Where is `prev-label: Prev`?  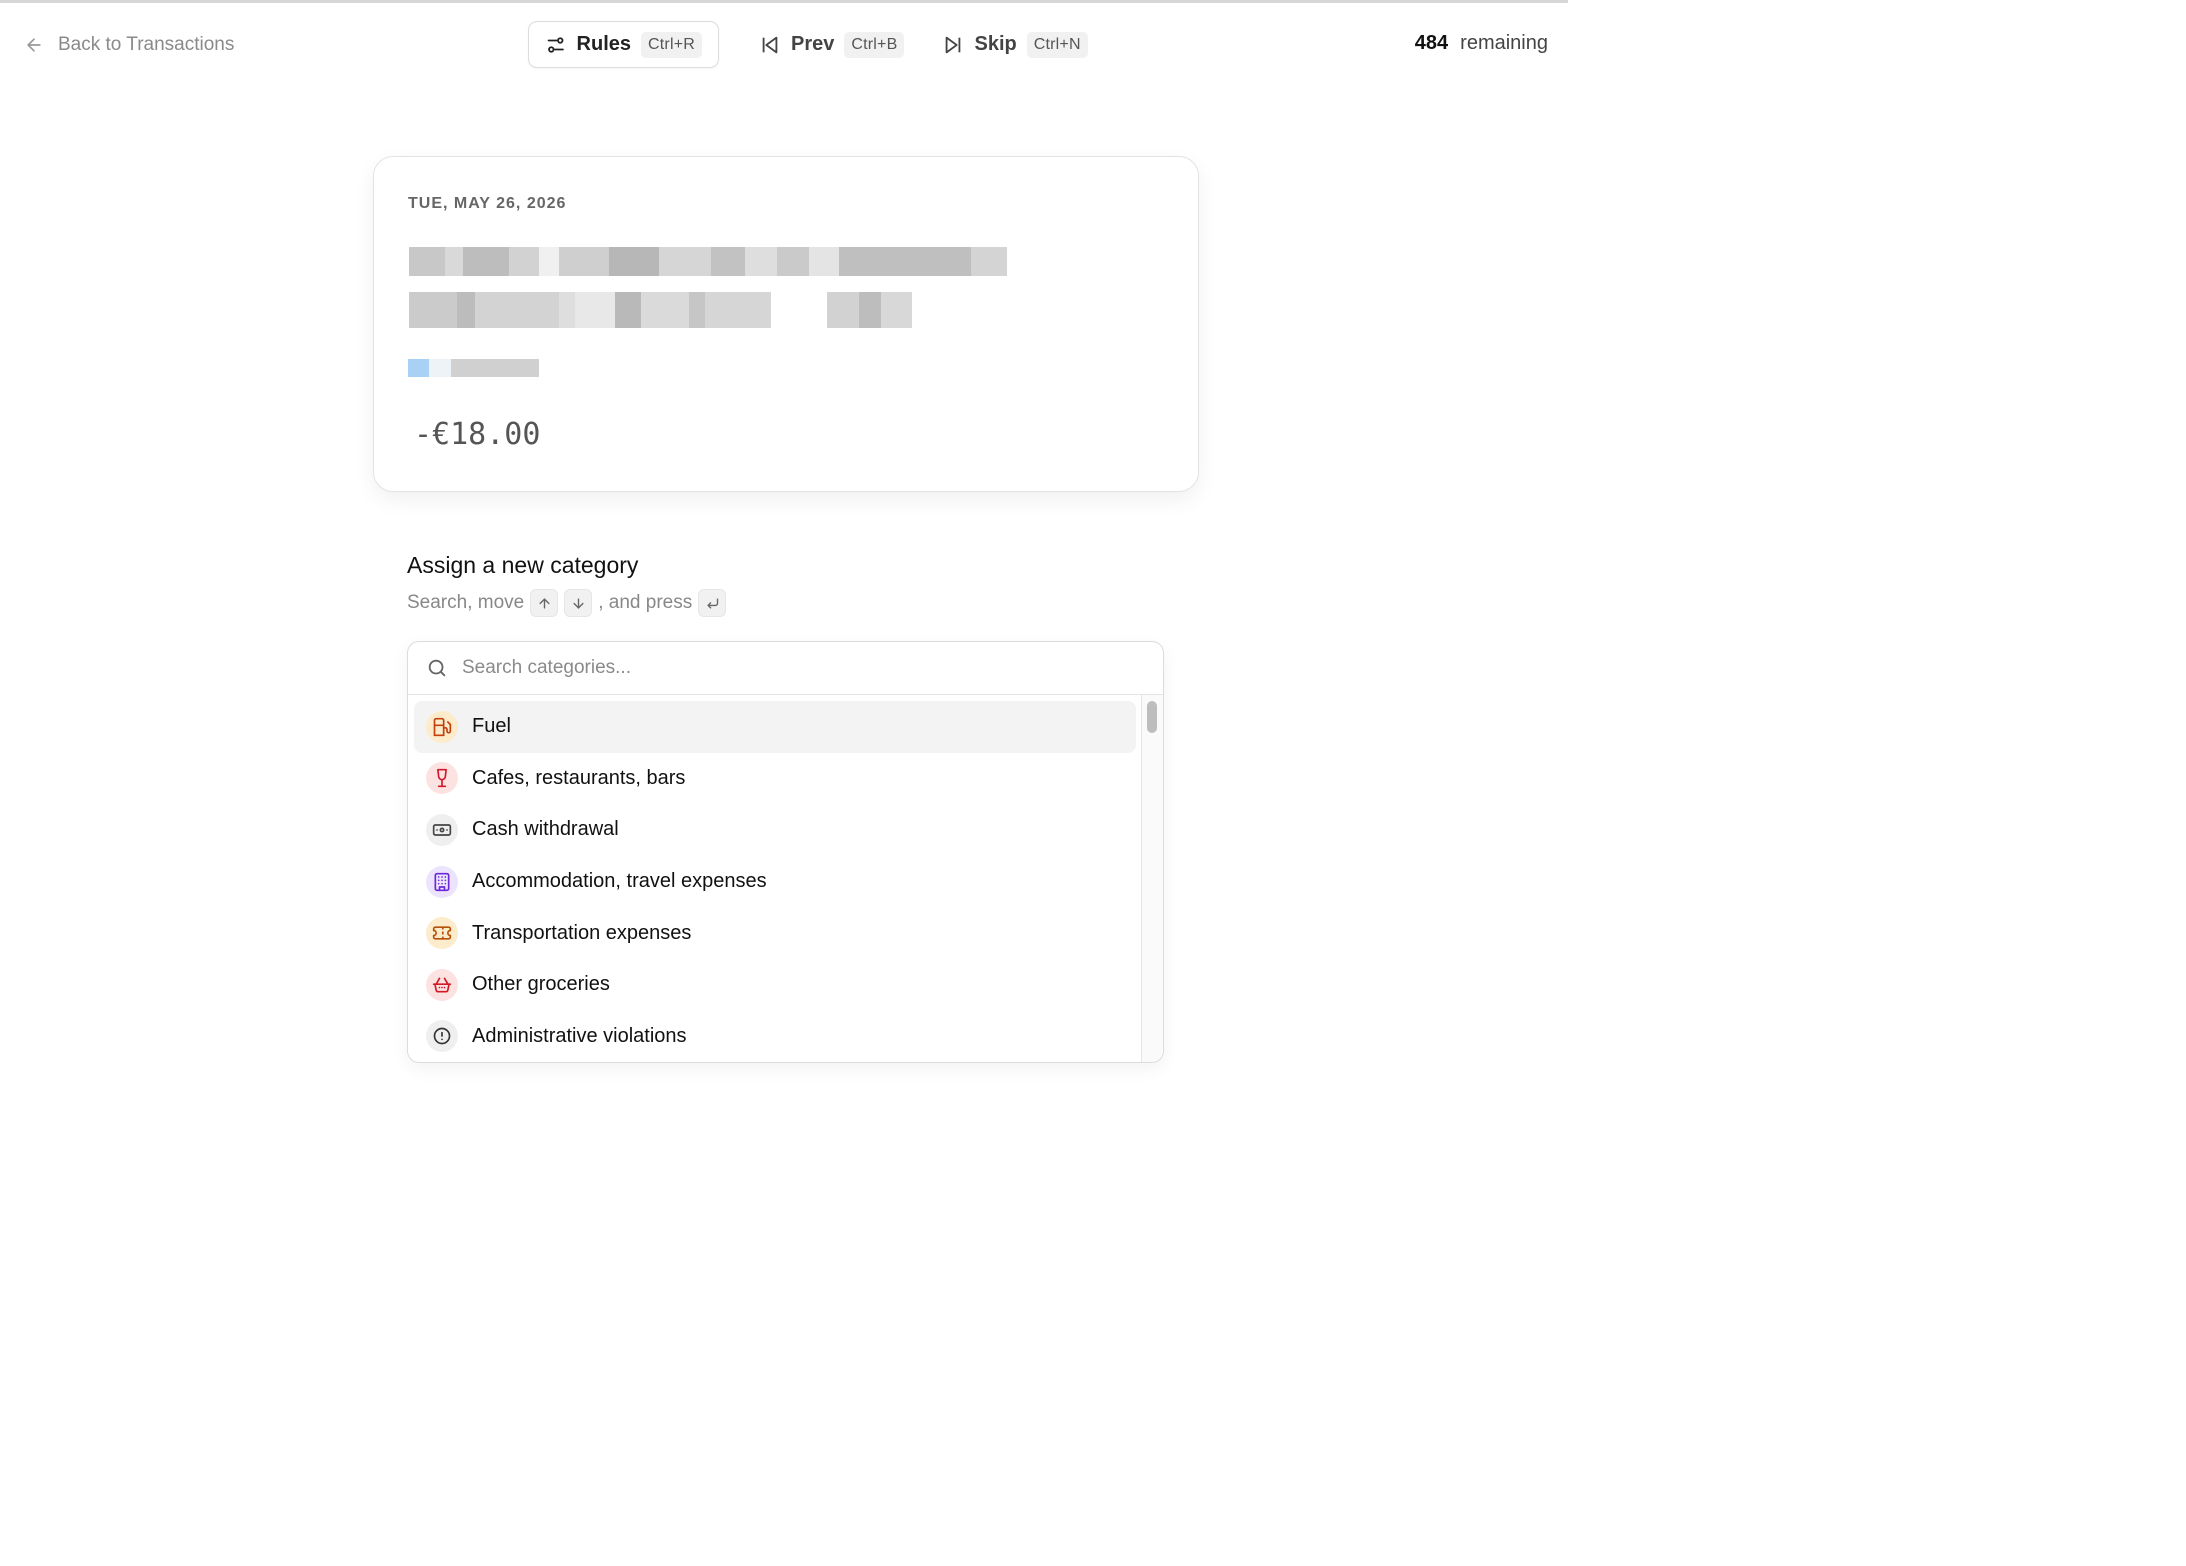 prev-label: Prev is located at coordinates (813, 44).